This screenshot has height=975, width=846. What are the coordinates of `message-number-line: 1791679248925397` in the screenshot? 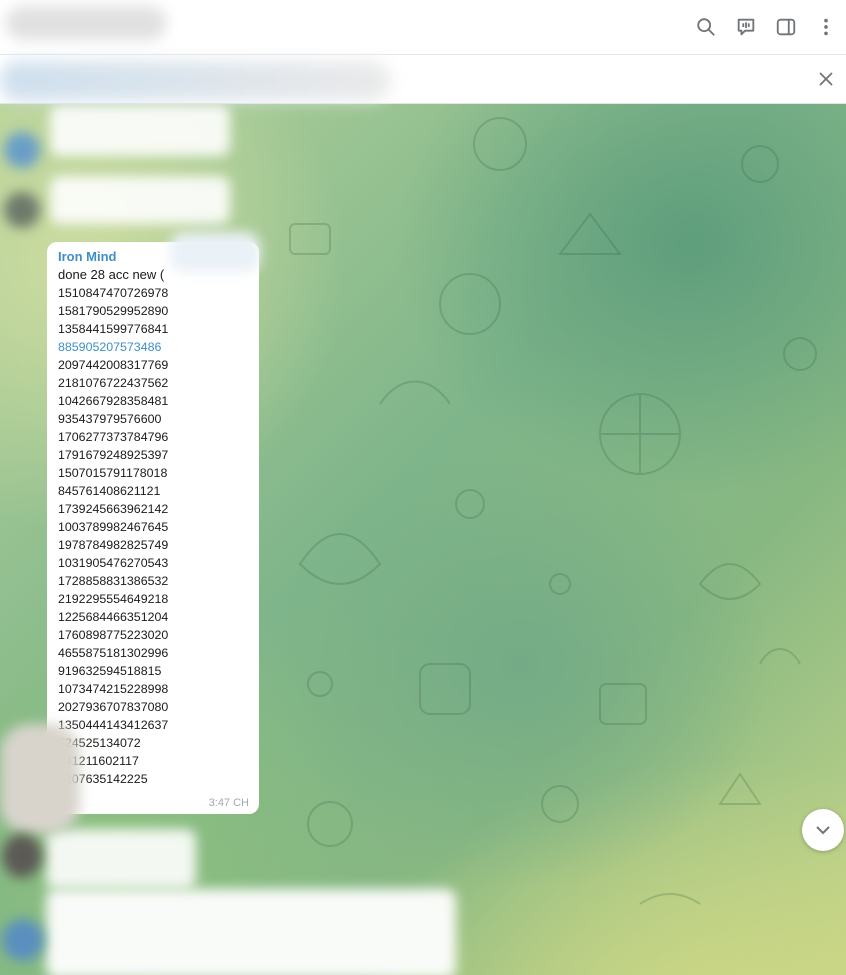 It's located at (113, 455).